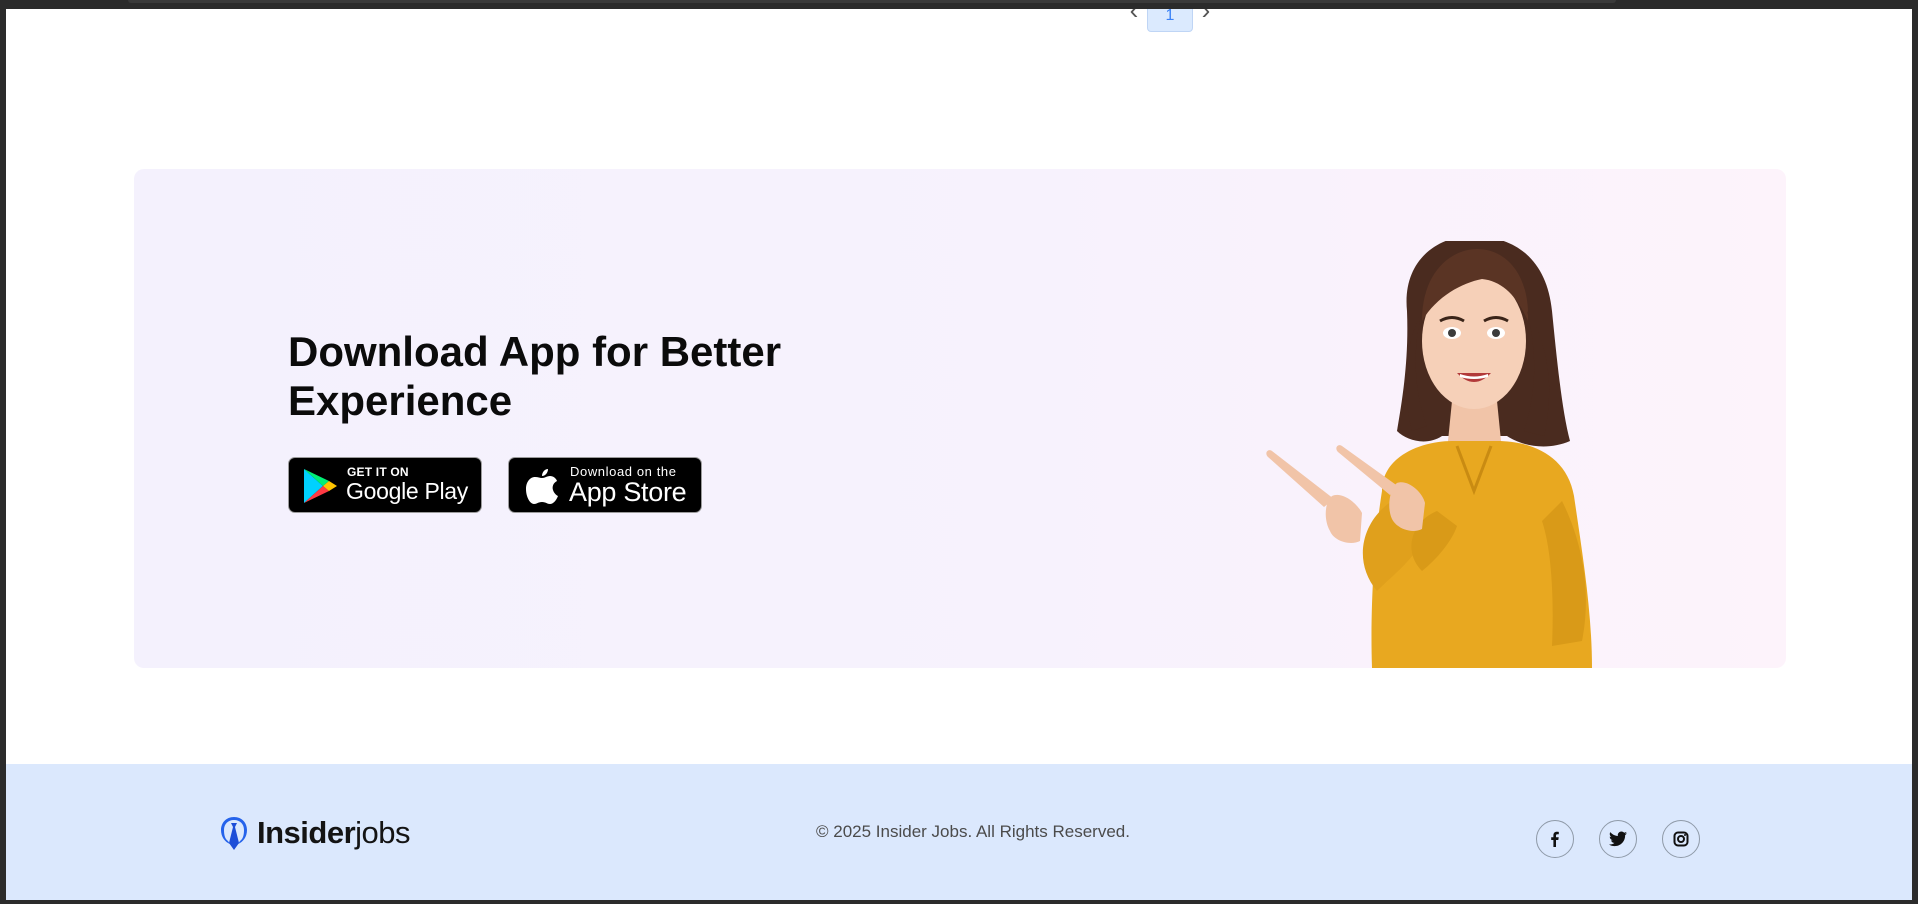 Image resolution: width=1918 pixels, height=904 pixels. I want to click on google-play-icon, so click(320, 486).